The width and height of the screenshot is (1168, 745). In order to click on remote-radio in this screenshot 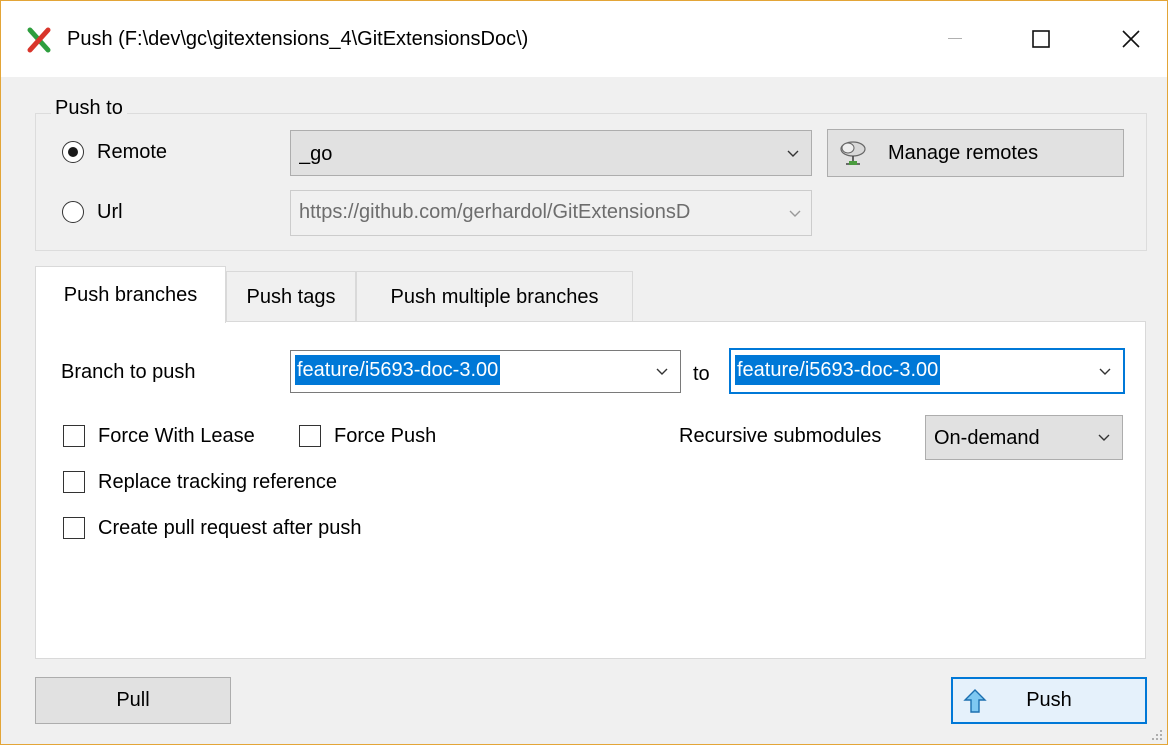, I will do `click(73, 152)`.